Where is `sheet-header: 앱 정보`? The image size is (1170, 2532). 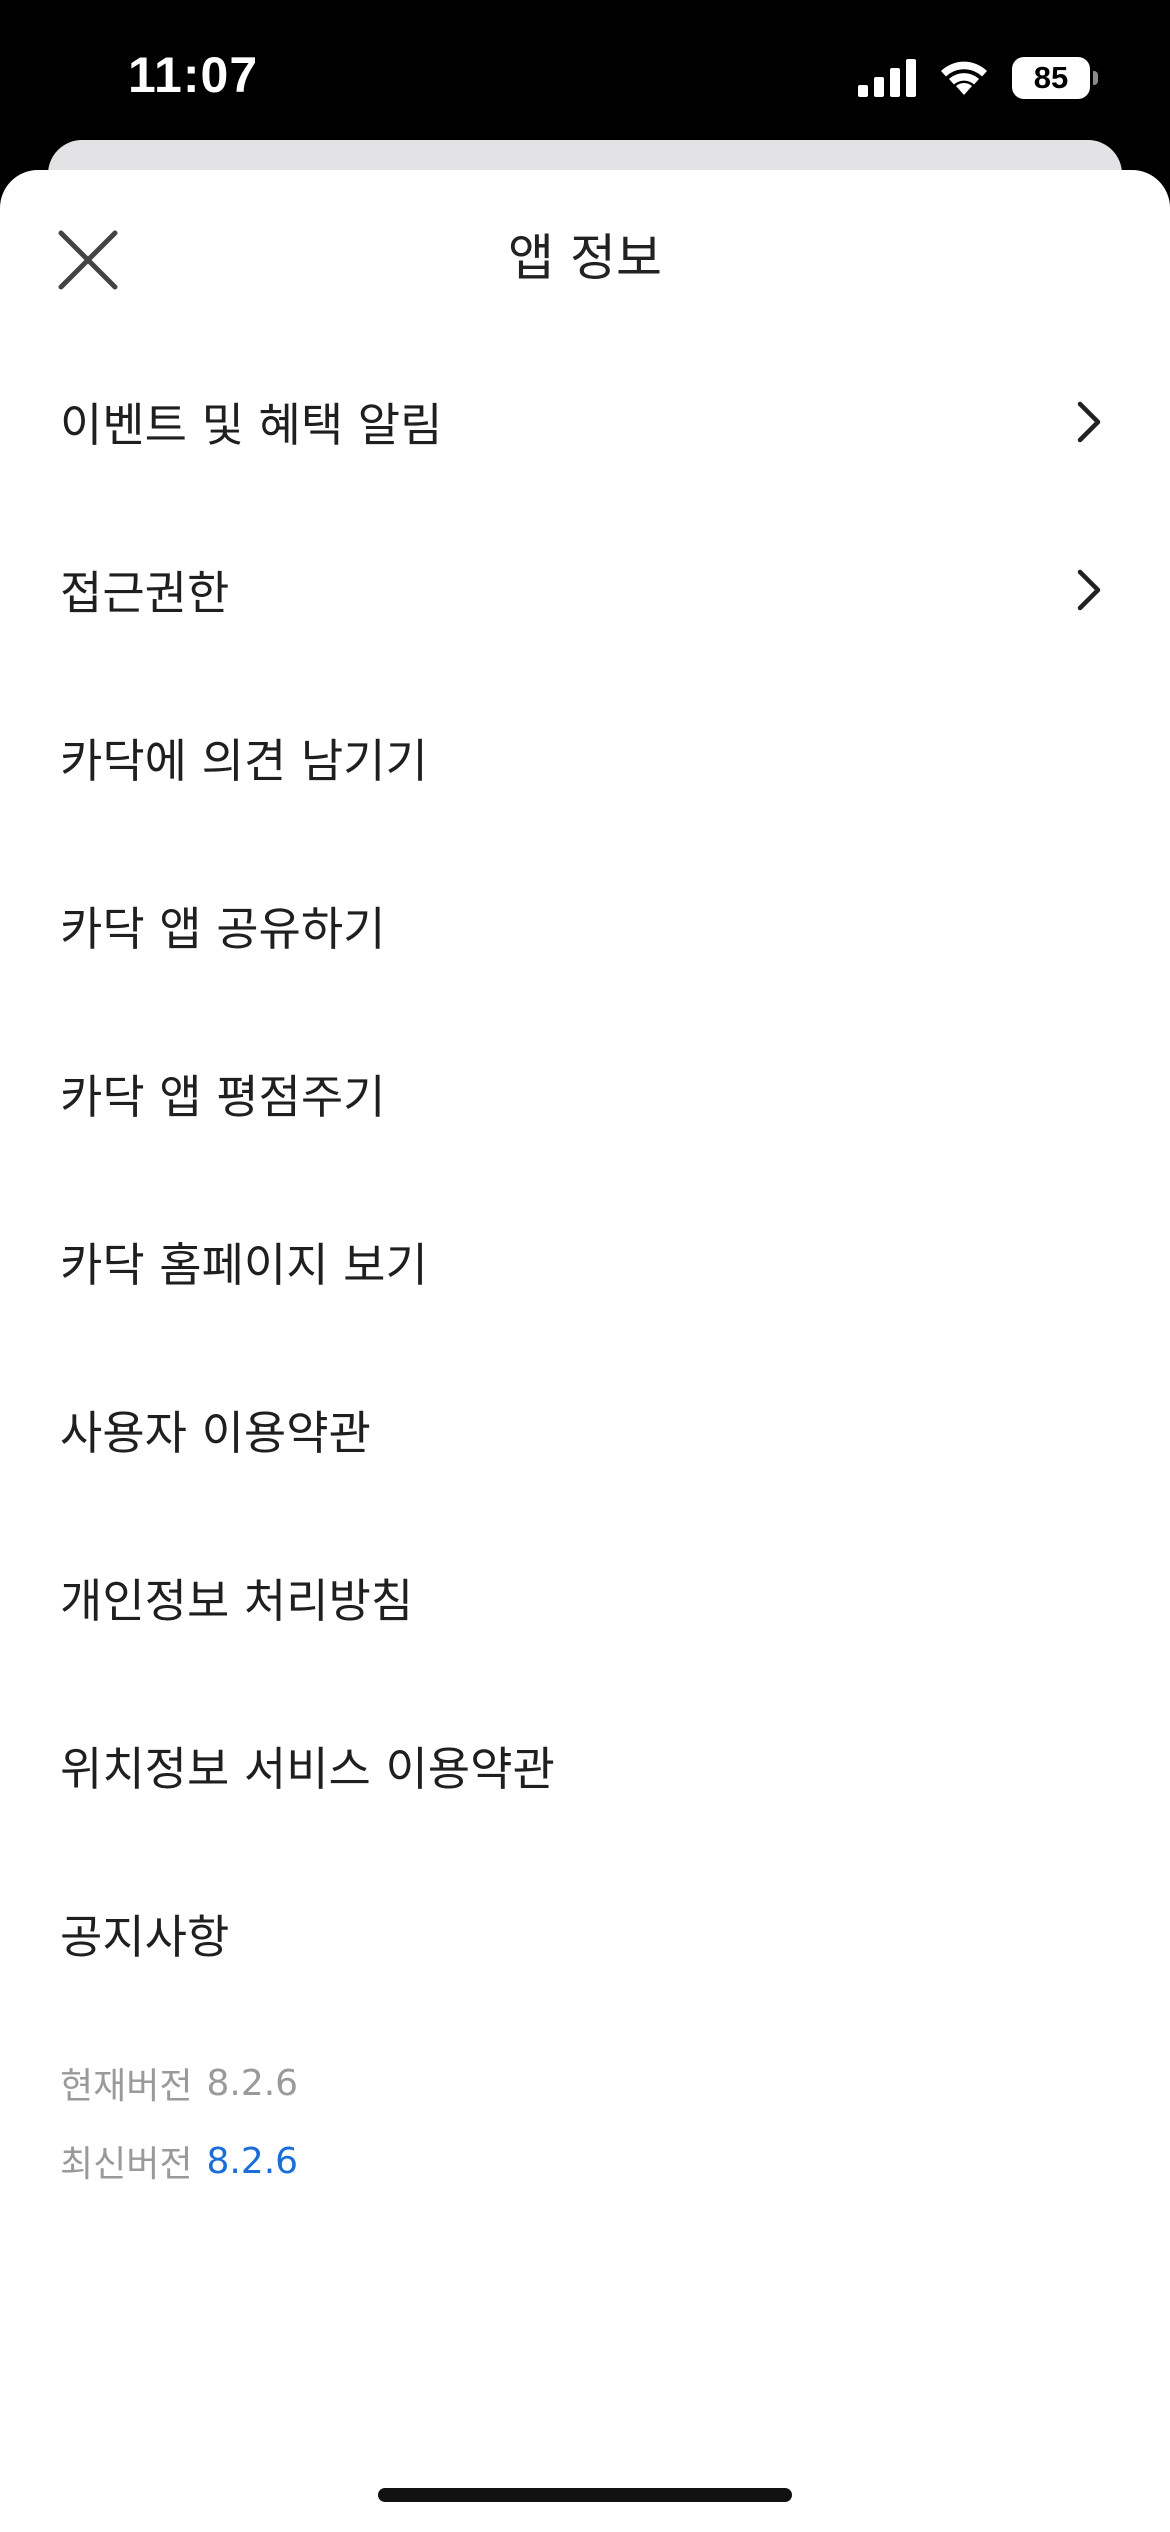 sheet-header: 앱 정보 is located at coordinates (585, 254).